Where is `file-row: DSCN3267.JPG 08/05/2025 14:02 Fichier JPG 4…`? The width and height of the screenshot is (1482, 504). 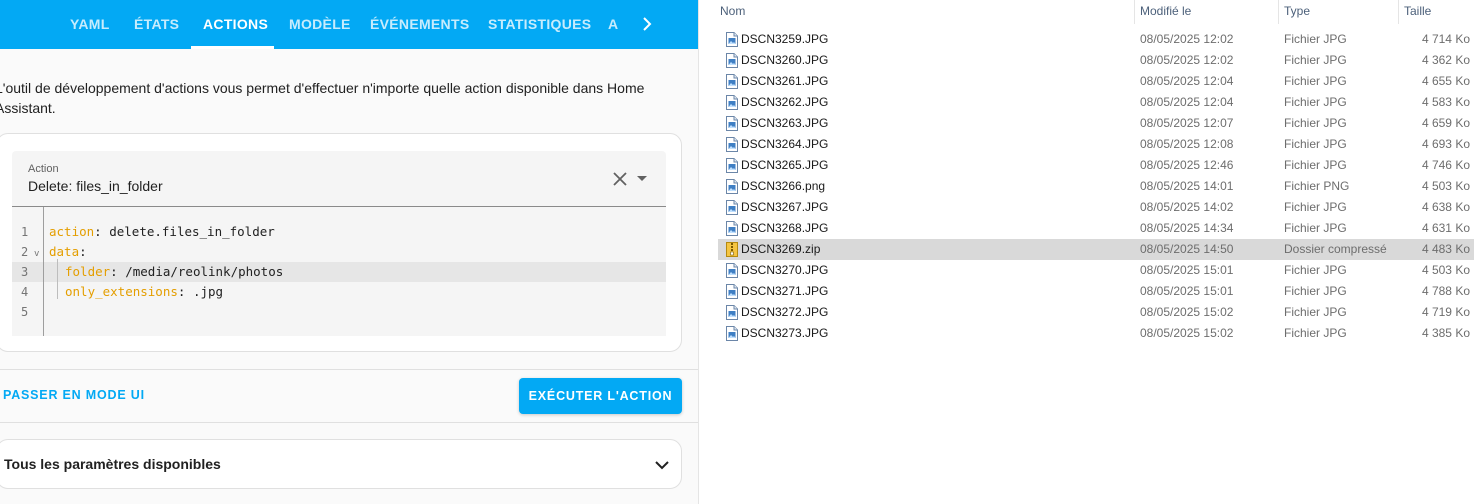
file-row: DSCN3267.JPG 08/05/2025 14:02 Fichier JPG 4… is located at coordinates (1096, 207).